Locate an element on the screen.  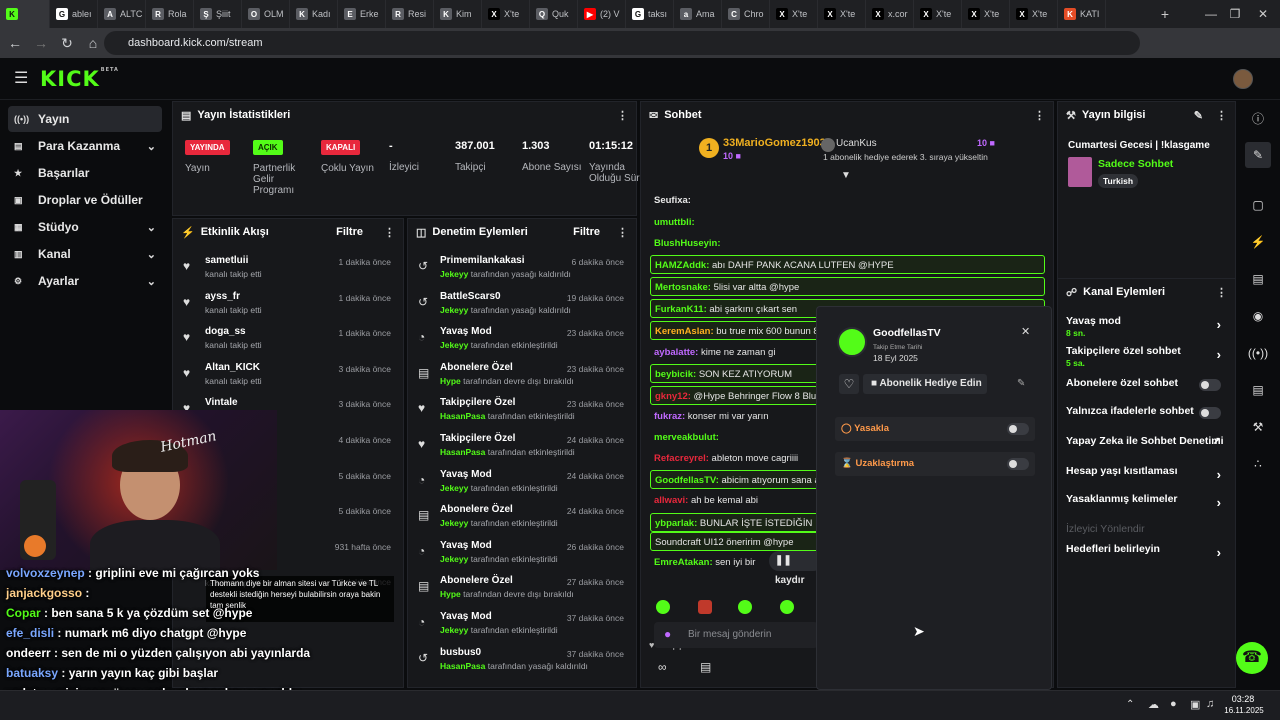
pin-icon: ▼ is located at coordinates (846, 175).